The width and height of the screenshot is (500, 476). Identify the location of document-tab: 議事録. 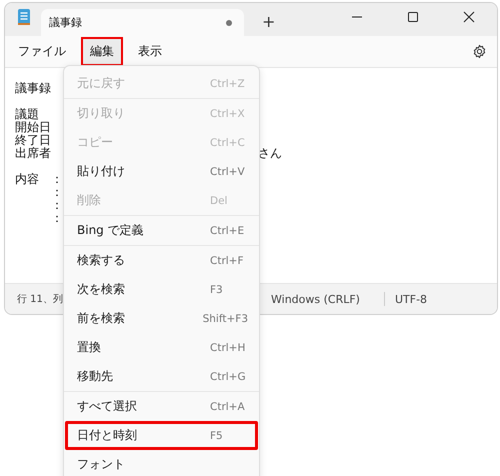
(142, 22).